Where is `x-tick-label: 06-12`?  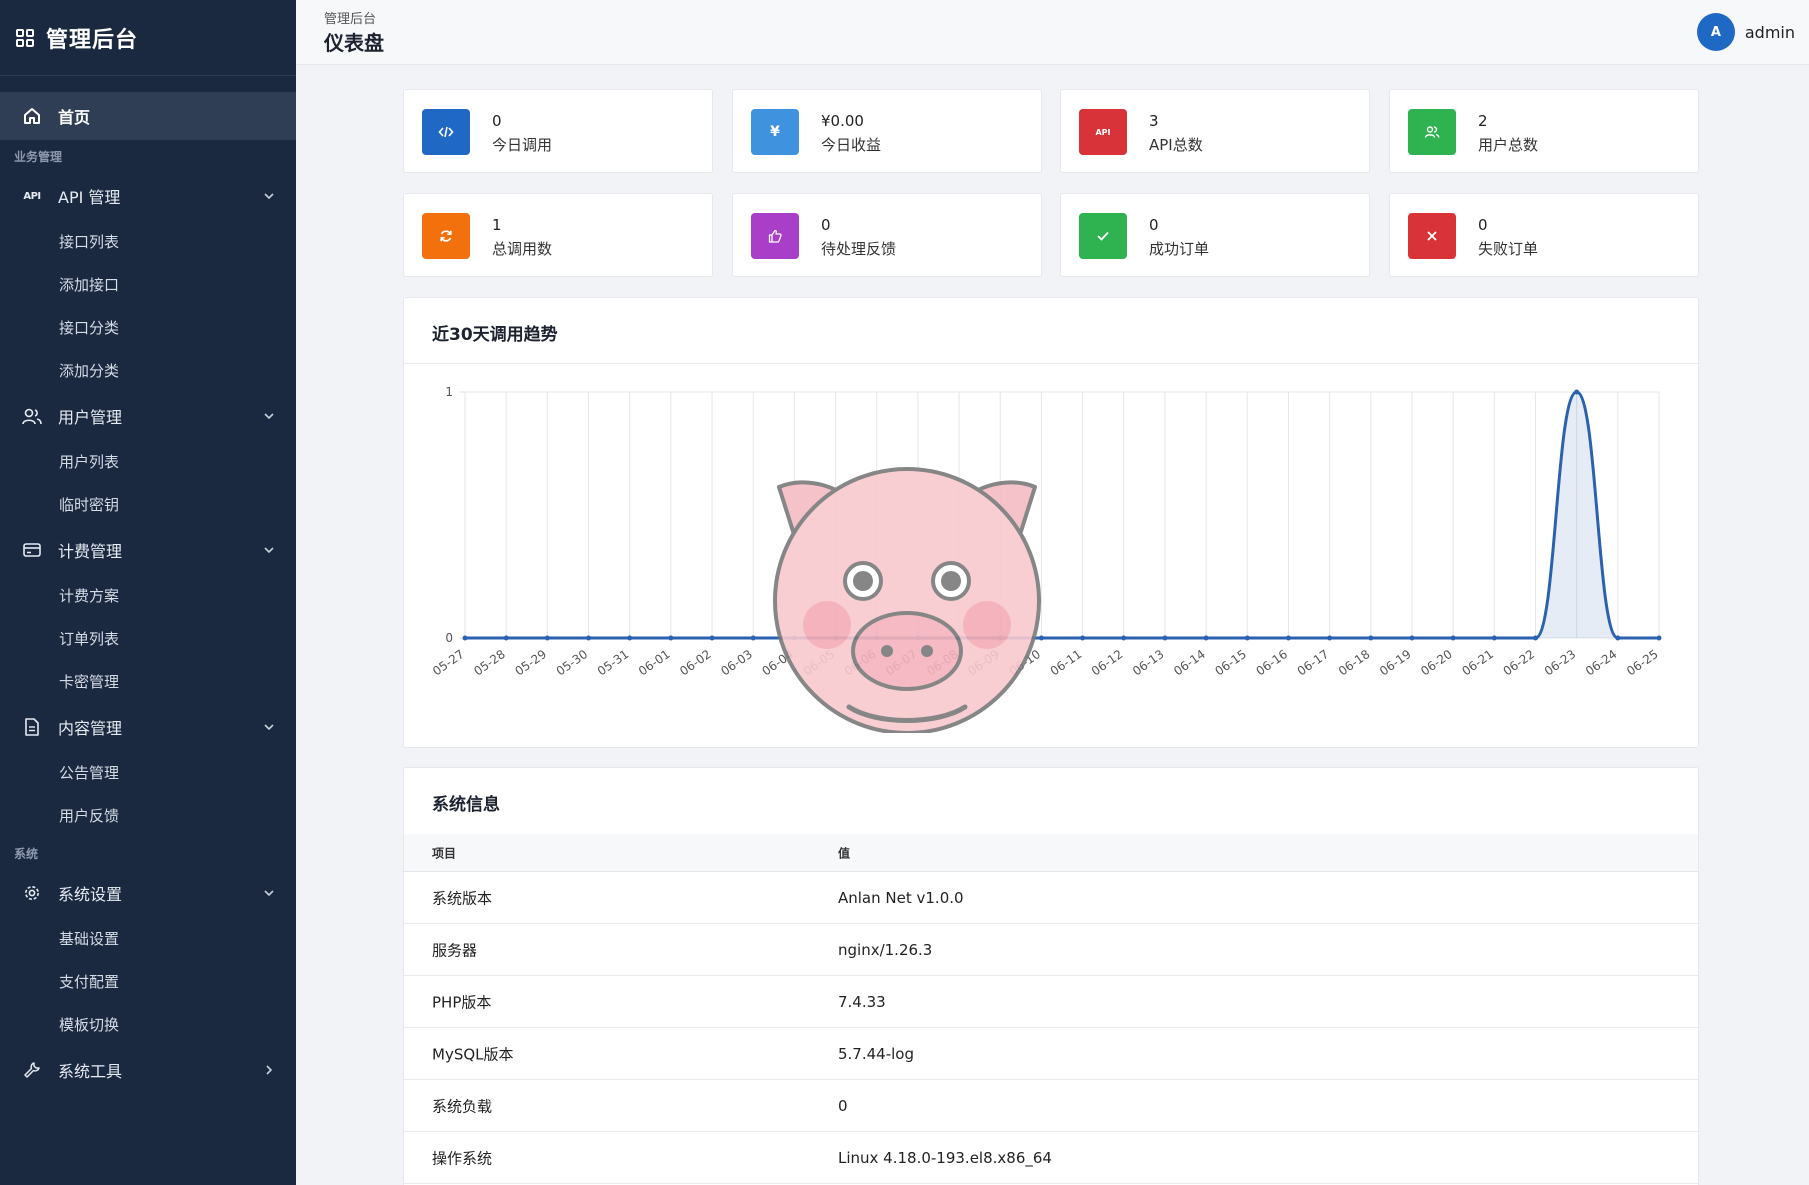 x-tick-label: 06-12 is located at coordinates (1107, 662).